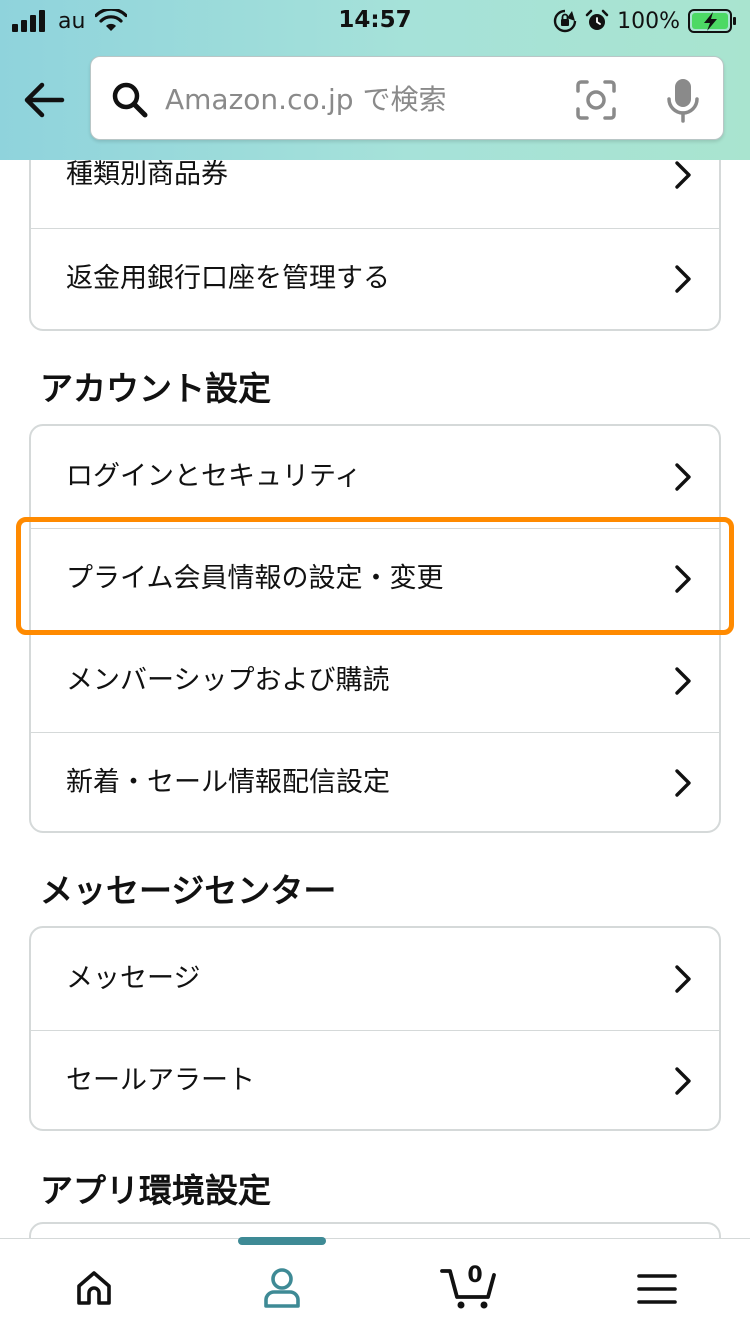  Describe the element at coordinates (228, 782) in the screenshot. I see `list-item-label: 新着・セール情報配信設定` at that location.